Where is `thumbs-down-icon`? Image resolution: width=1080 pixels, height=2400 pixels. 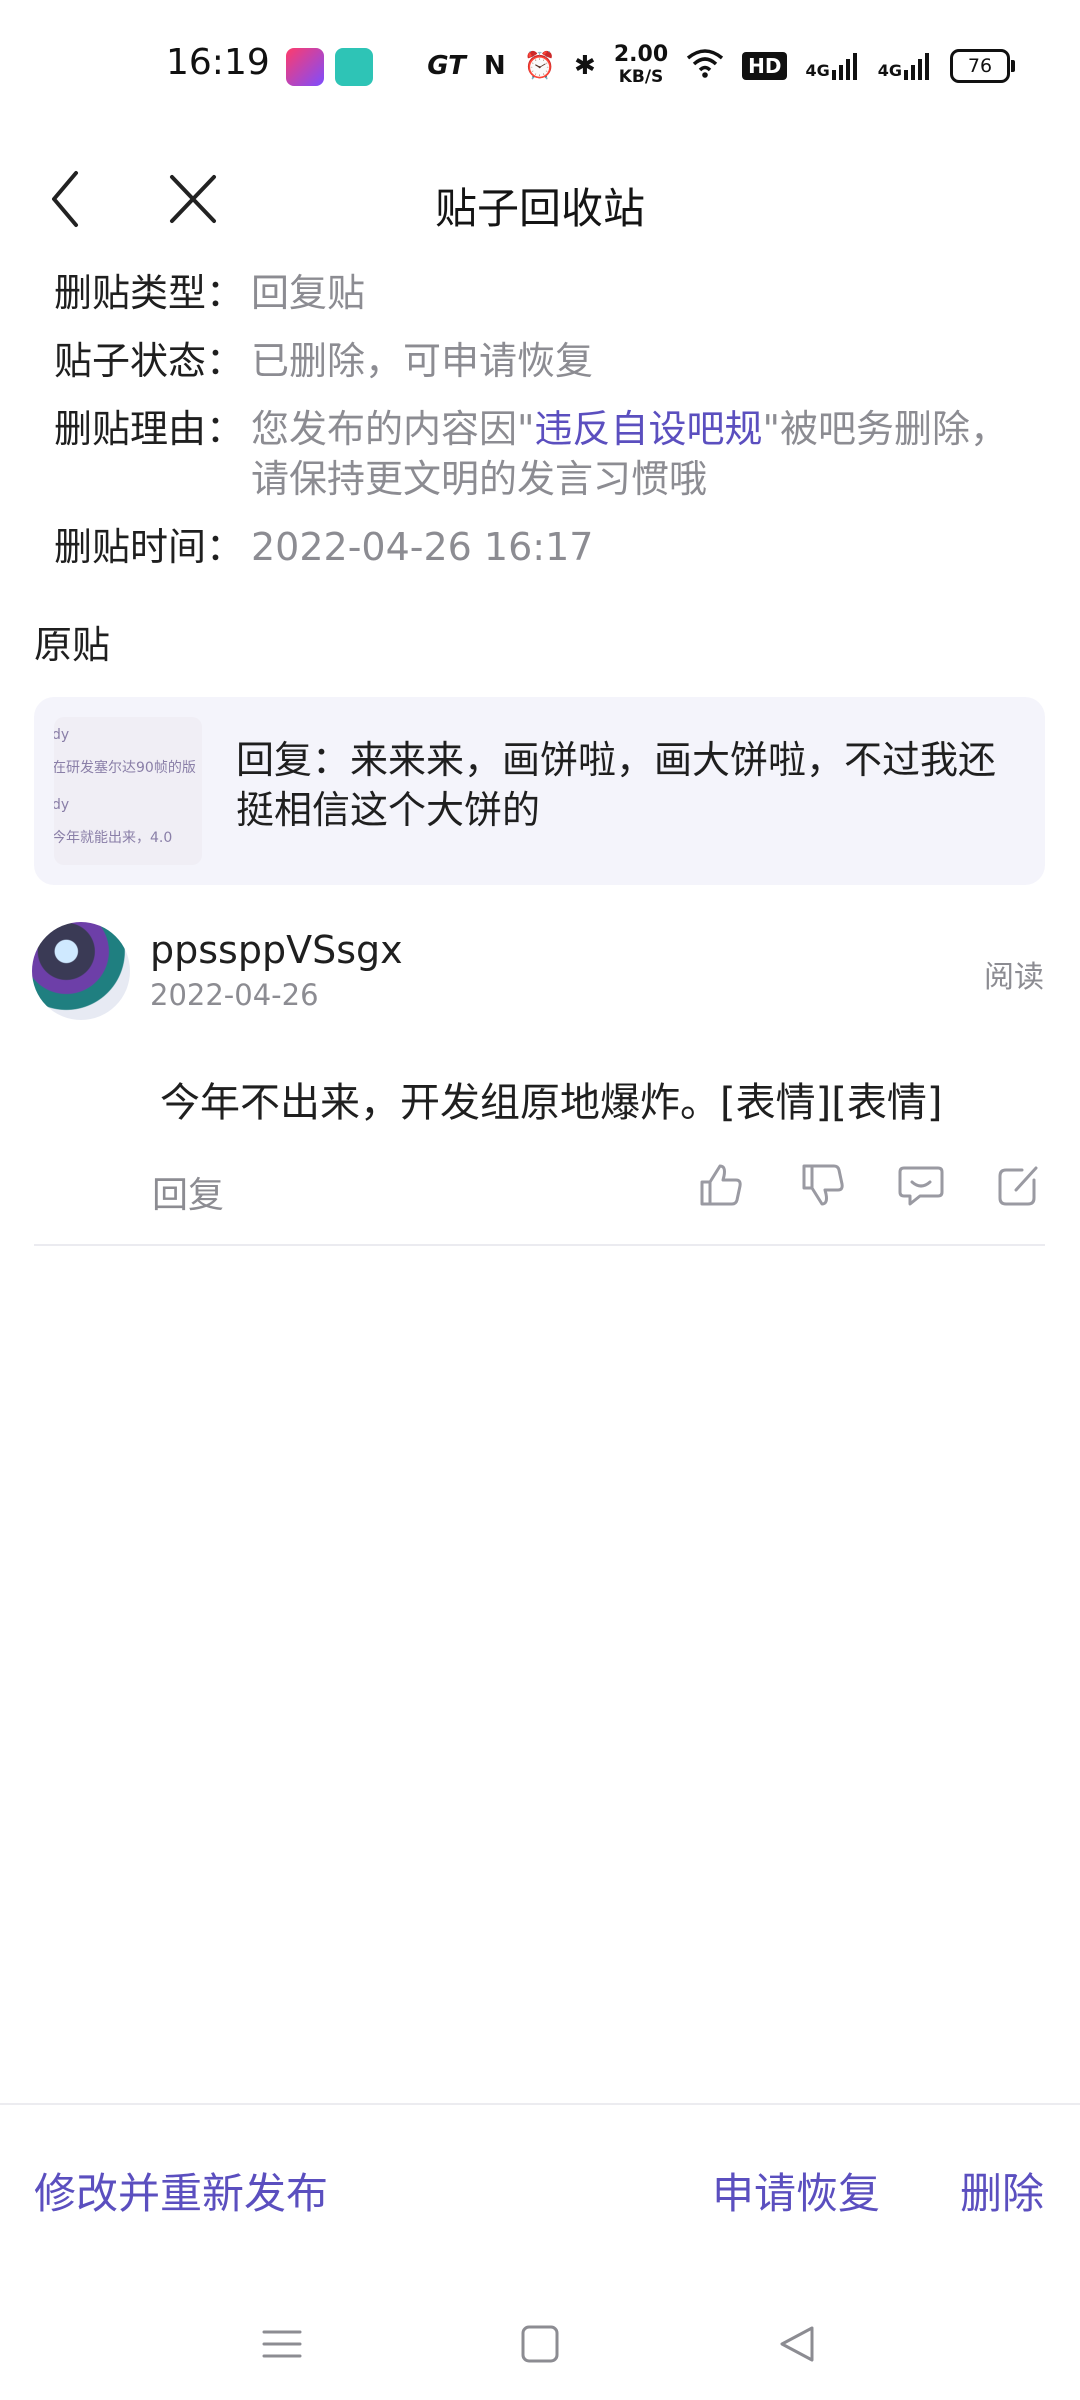 thumbs-down-icon is located at coordinates (823, 1185).